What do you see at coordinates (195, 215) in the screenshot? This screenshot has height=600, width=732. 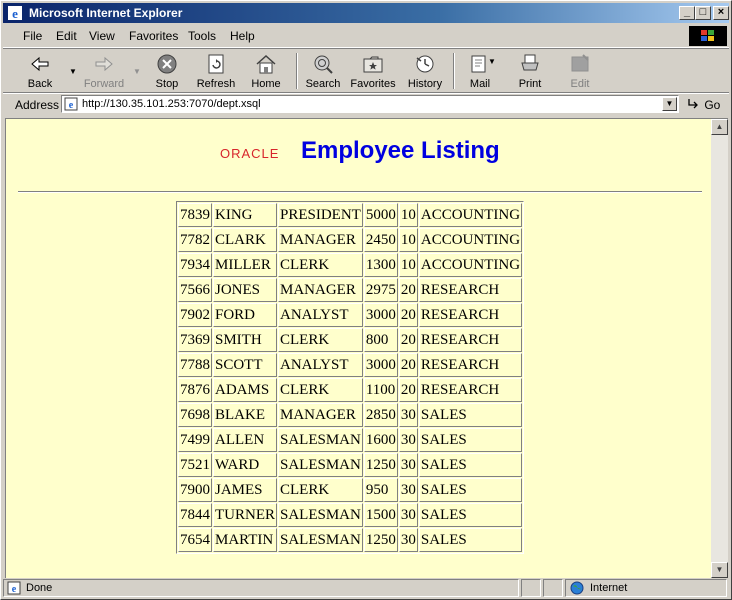 I see `table-cell: 7839` at bounding box center [195, 215].